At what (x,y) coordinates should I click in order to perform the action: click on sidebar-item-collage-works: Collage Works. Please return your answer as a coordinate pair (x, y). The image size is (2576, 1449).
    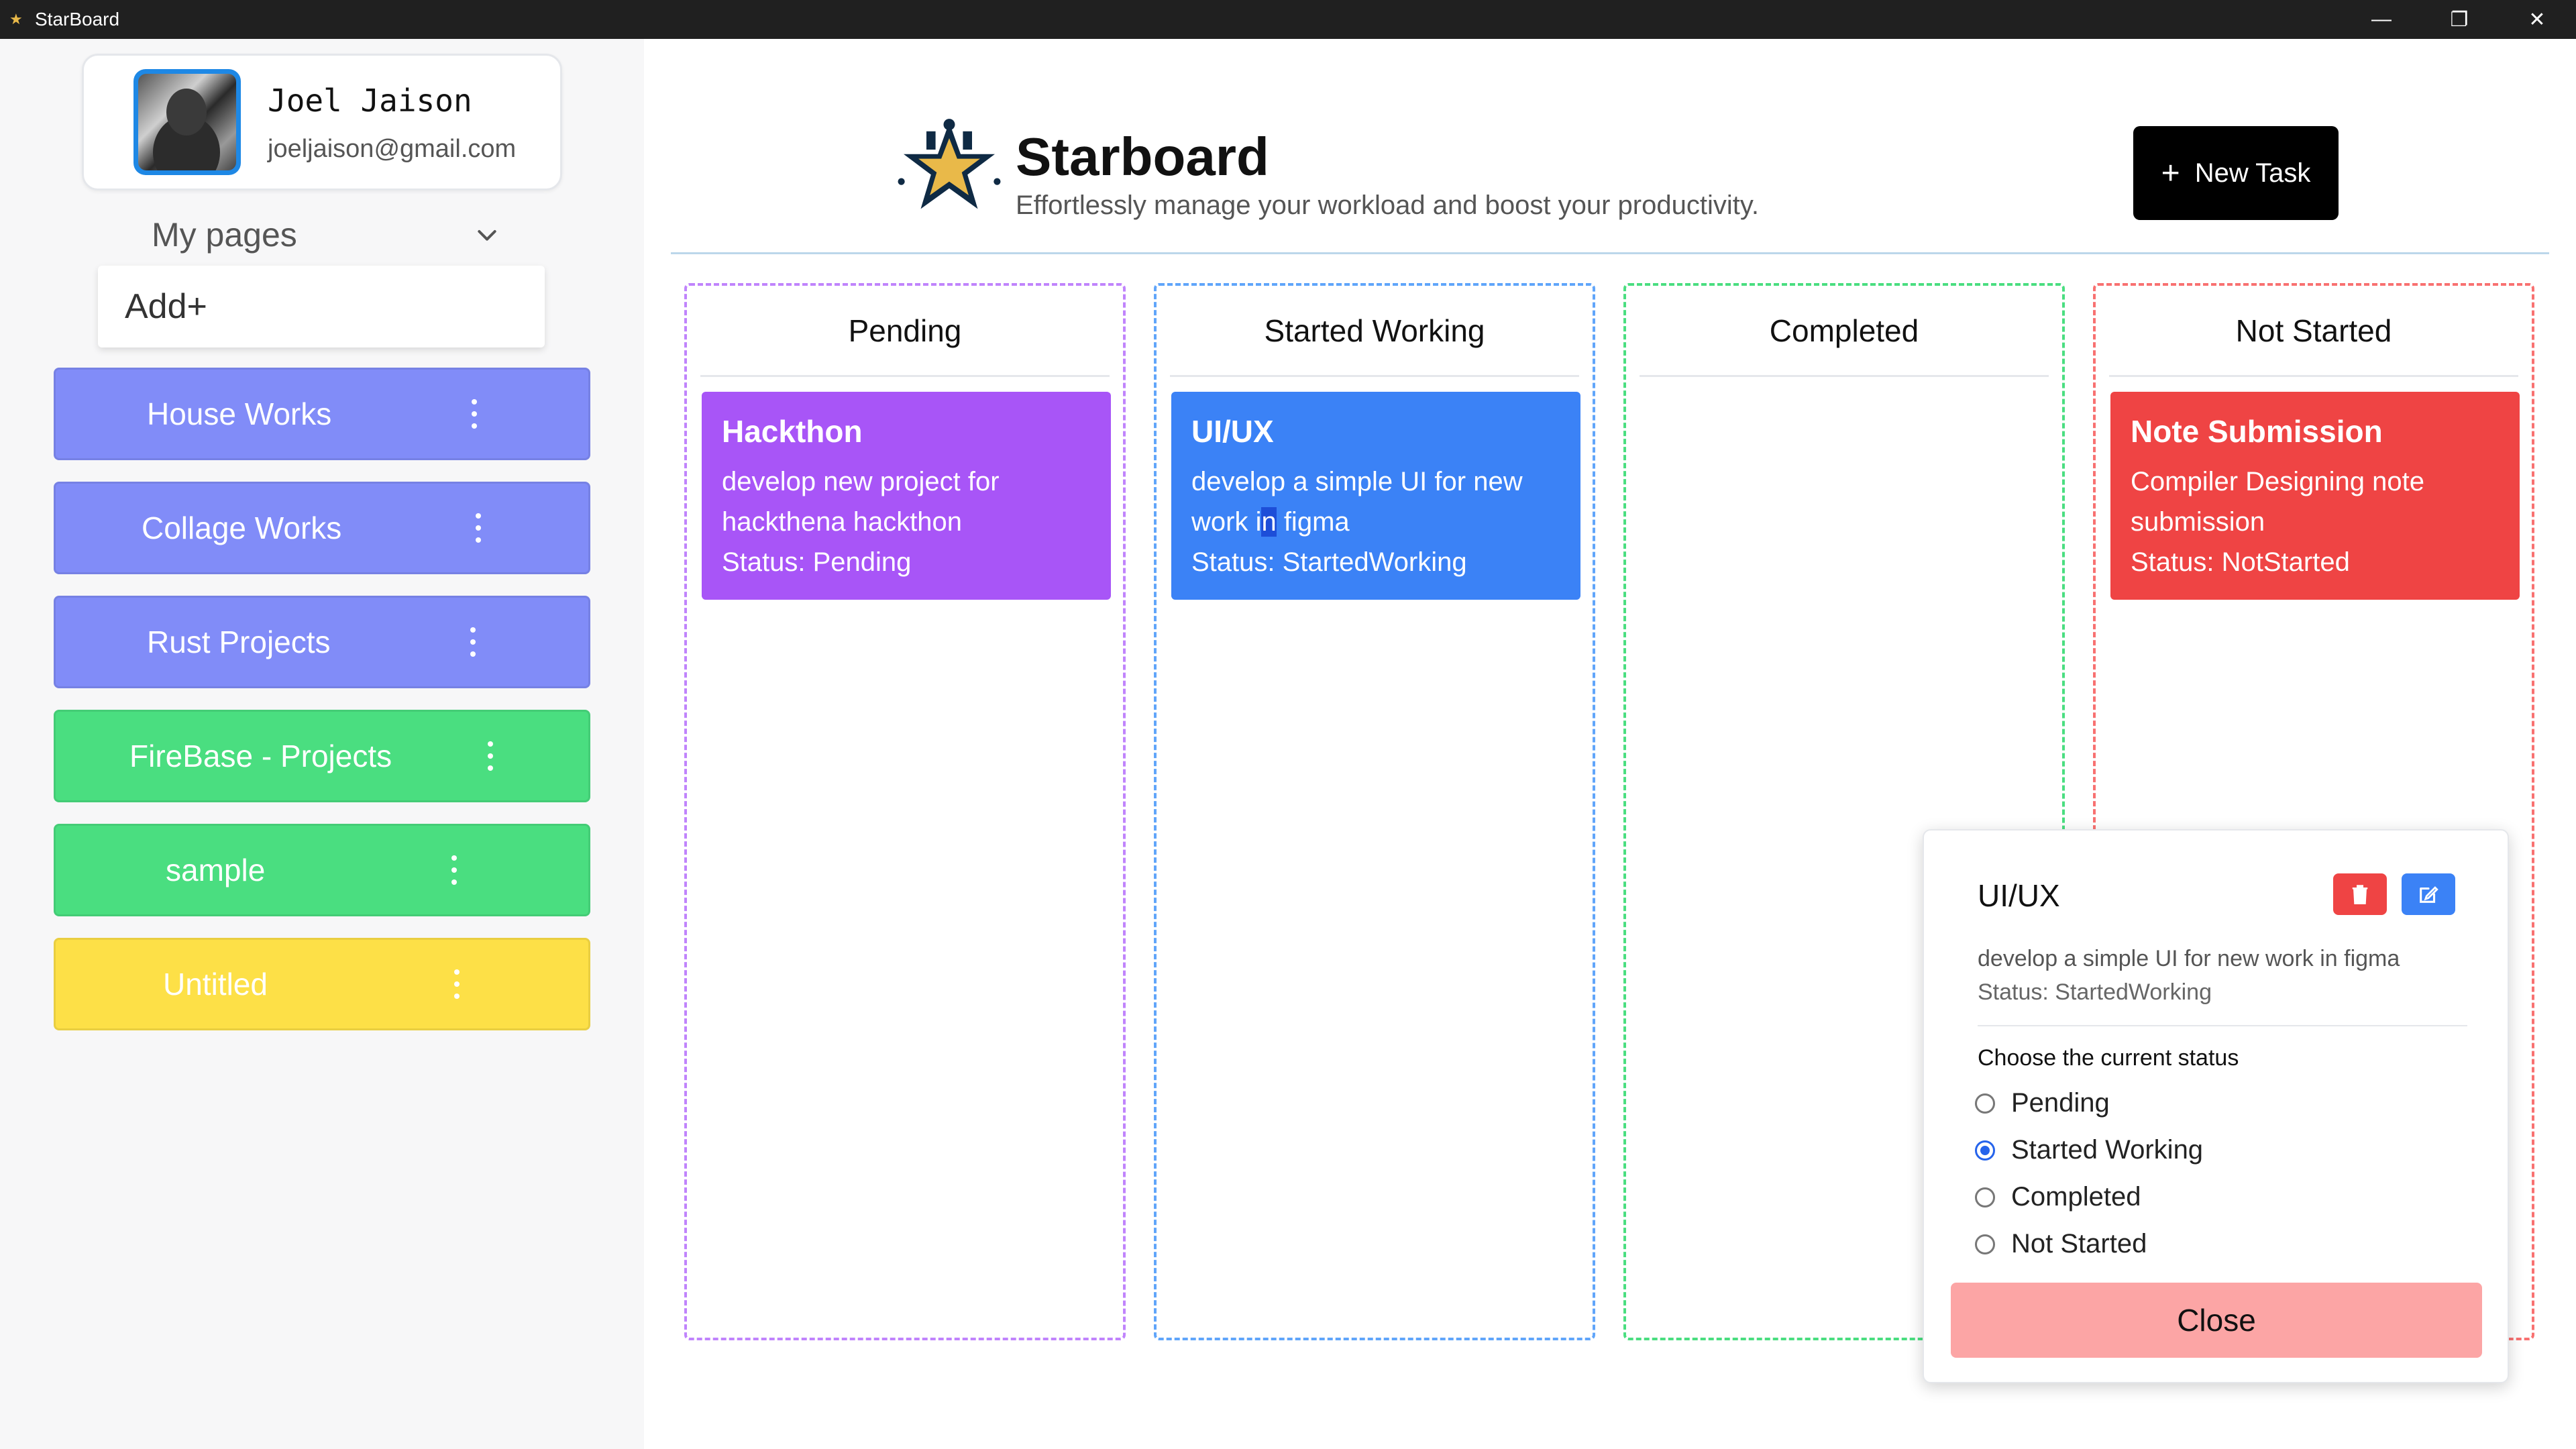
    Looking at the image, I should click on (322, 528).